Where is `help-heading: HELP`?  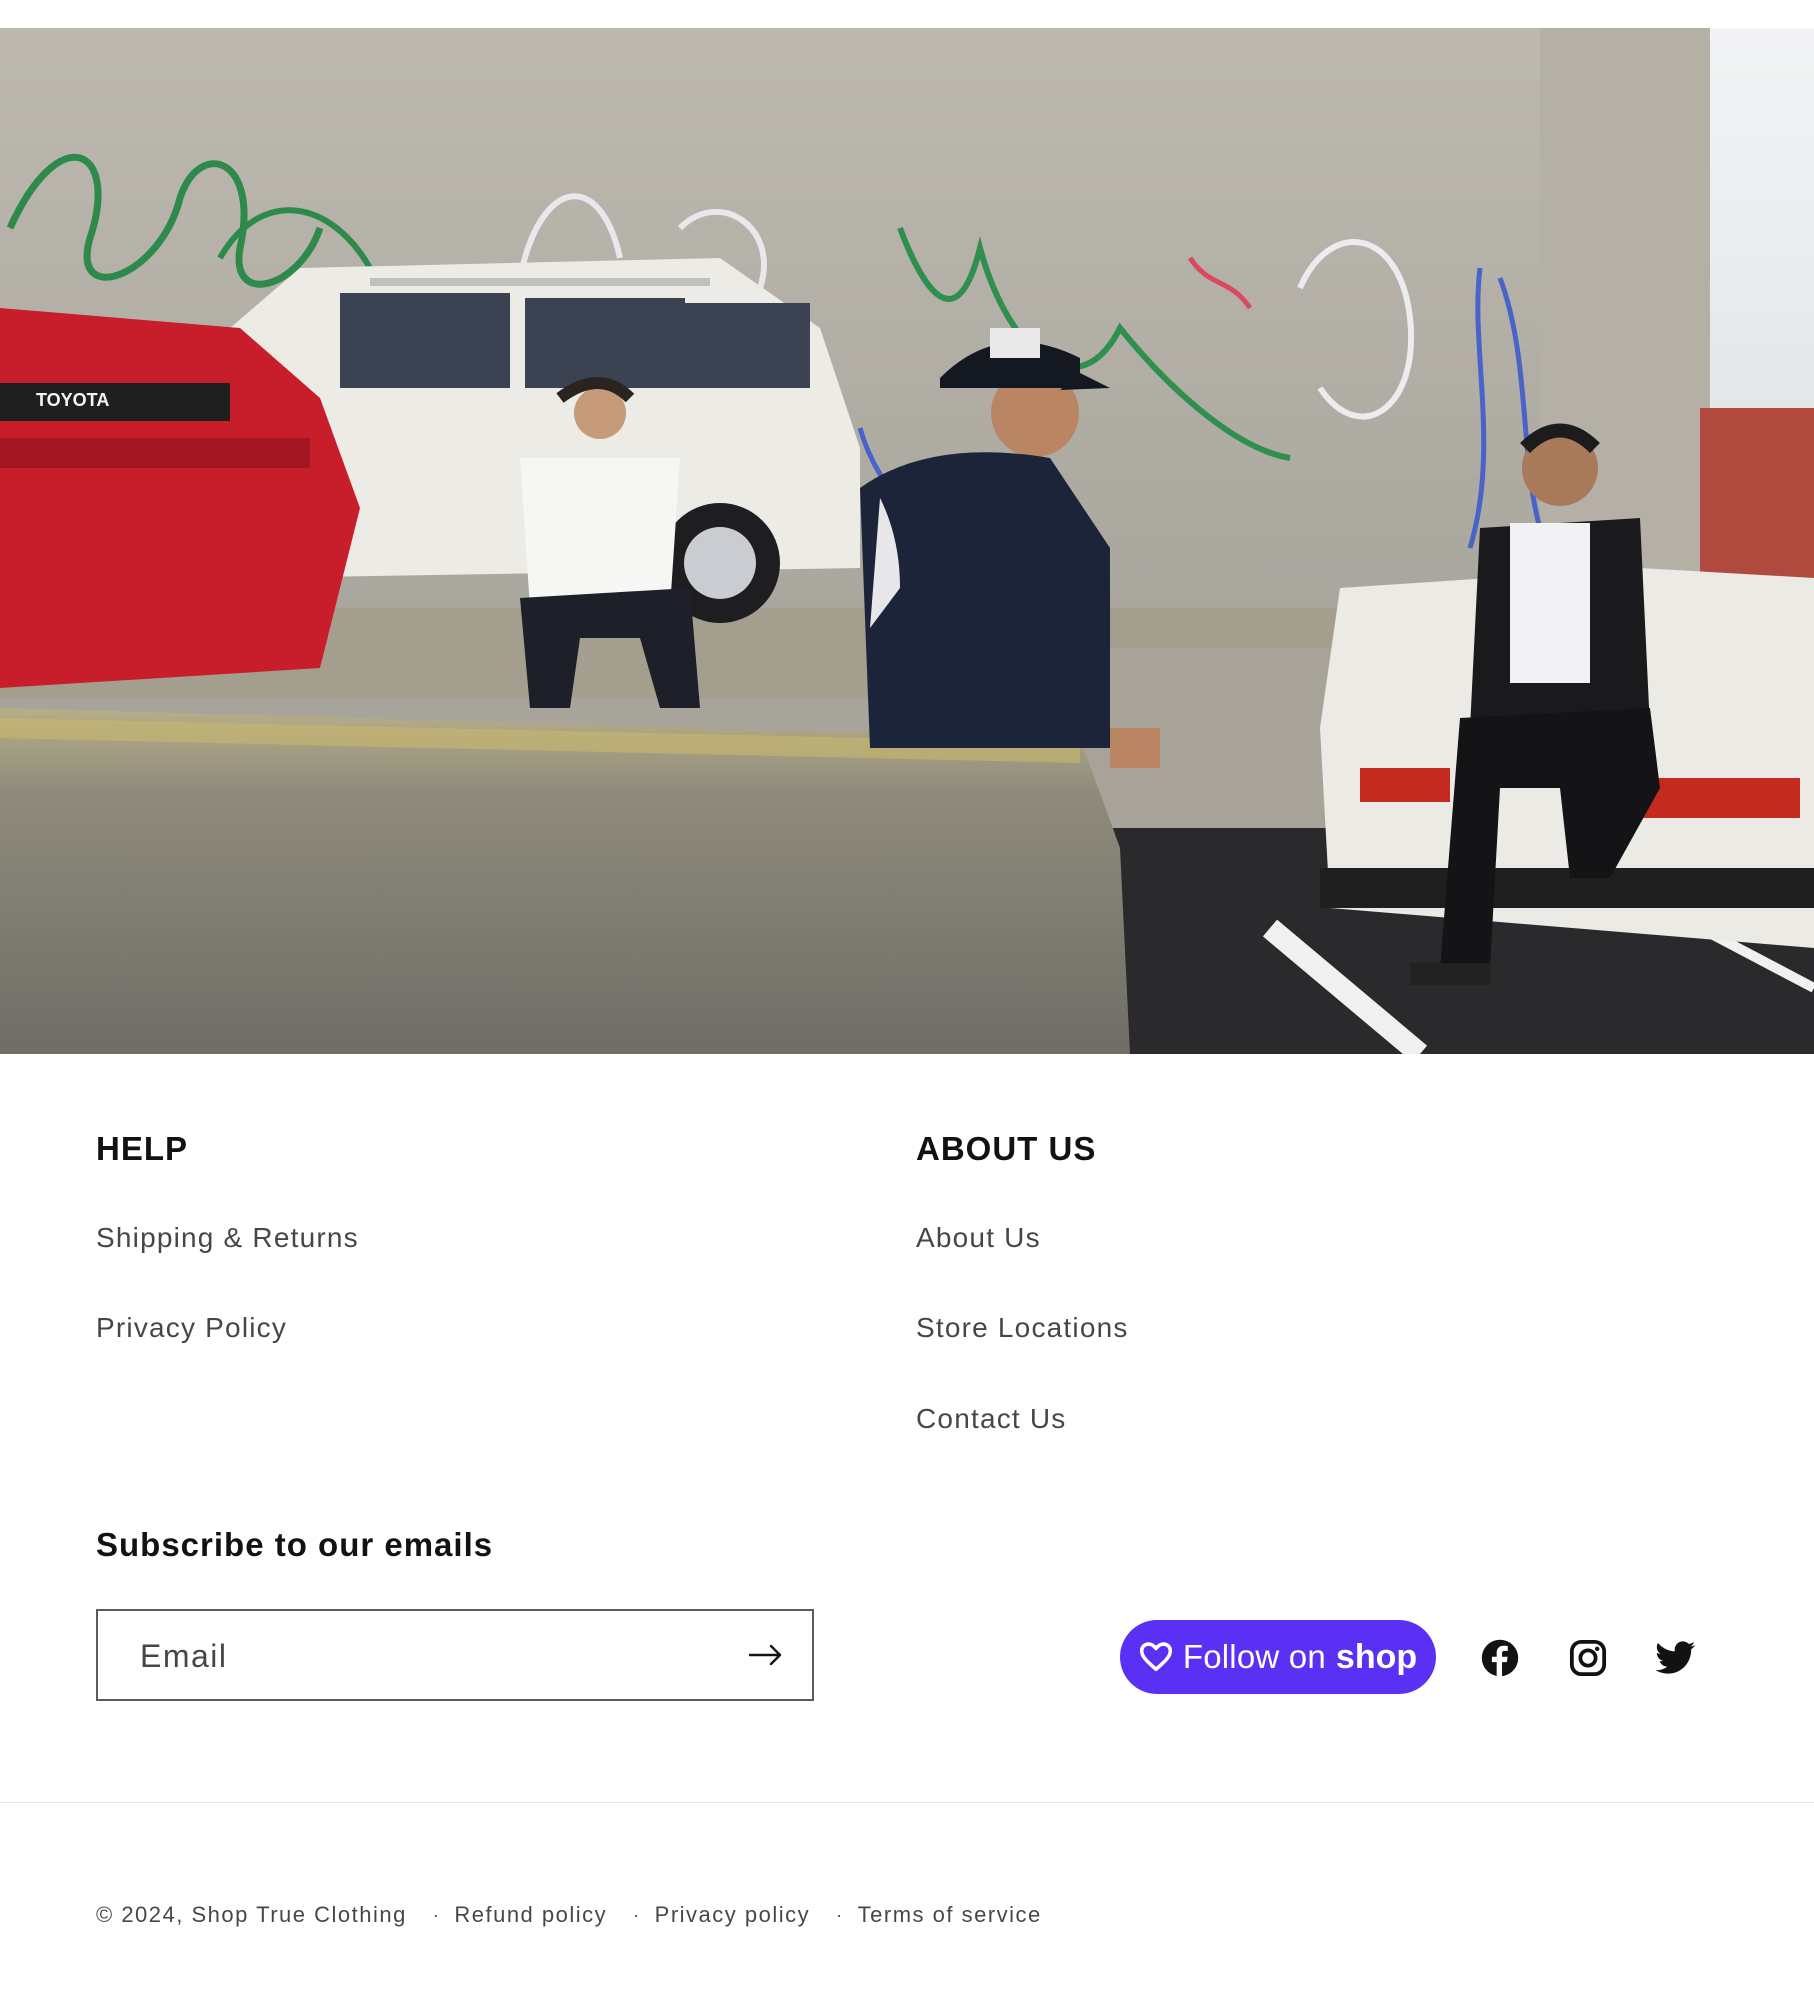 help-heading: HELP is located at coordinates (142, 1148).